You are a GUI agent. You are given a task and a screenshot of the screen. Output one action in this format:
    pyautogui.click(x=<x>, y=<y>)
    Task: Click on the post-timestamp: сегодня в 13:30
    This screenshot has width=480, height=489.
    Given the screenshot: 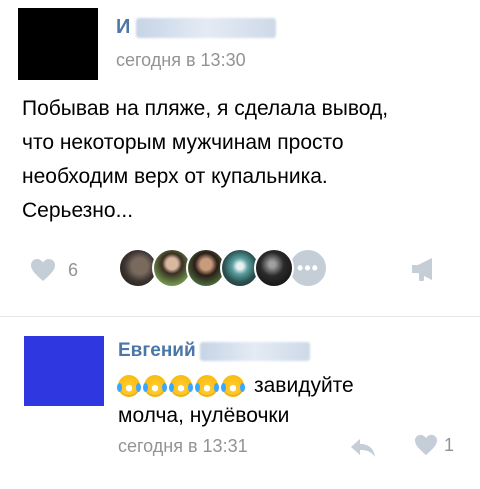 What is the action you would take?
    pyautogui.click(x=181, y=60)
    